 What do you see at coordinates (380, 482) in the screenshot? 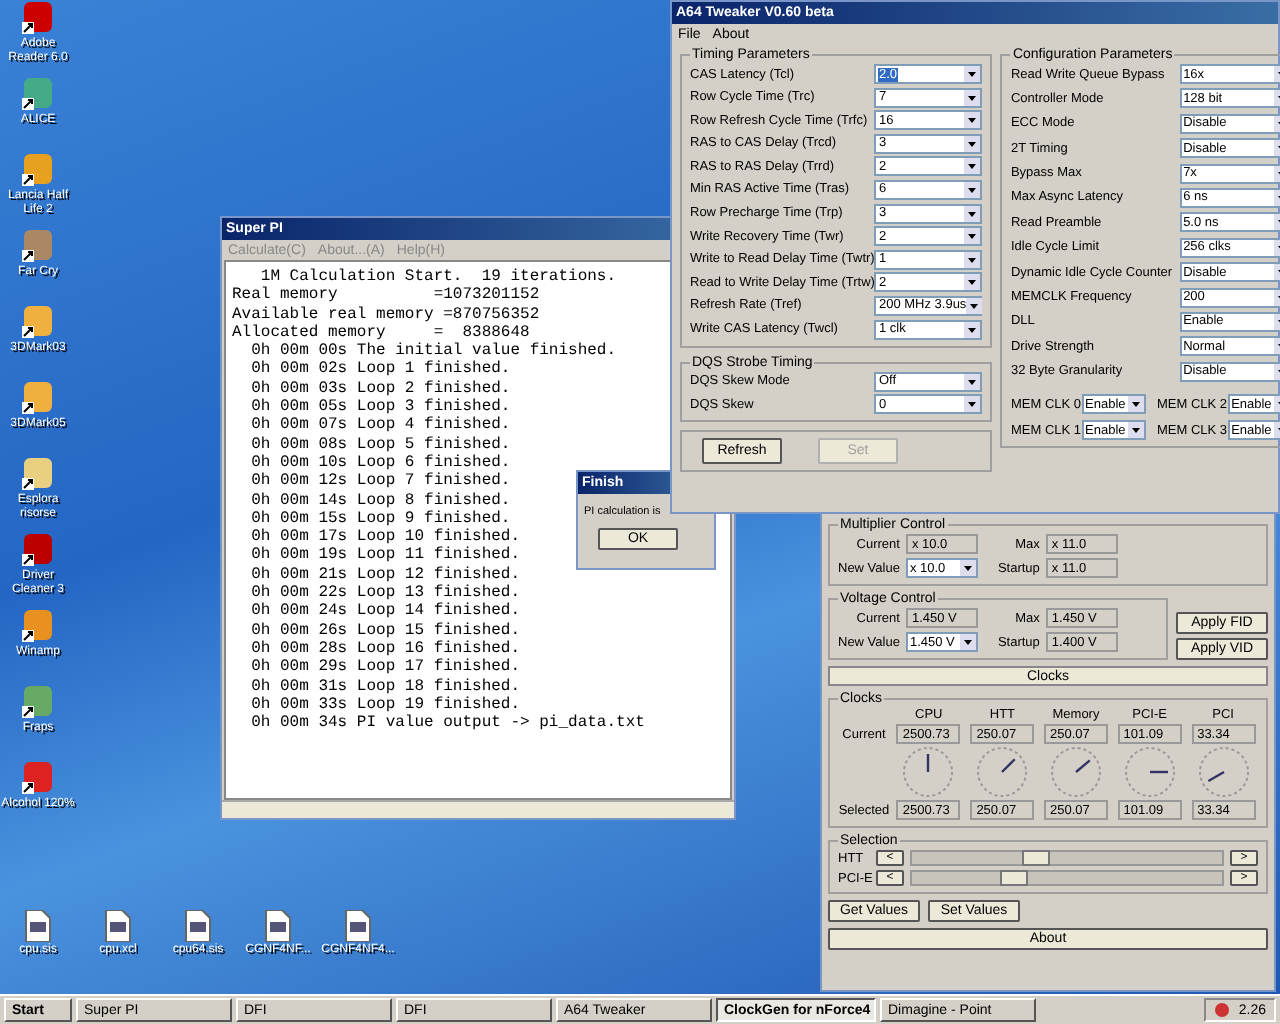
I see `console-line: 0h 00m 12s Loop 7 finished.` at bounding box center [380, 482].